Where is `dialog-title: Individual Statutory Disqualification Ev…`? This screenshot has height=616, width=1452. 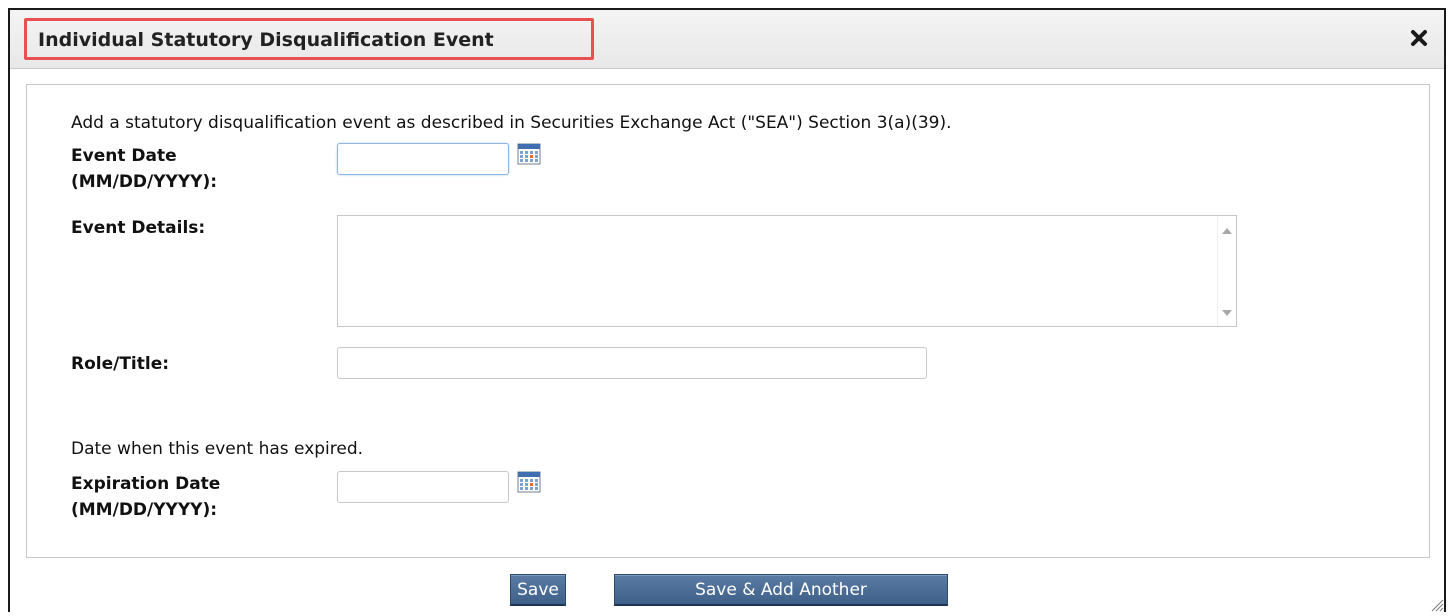
dialog-title: Individual Statutory Disqualification Ev… is located at coordinates (266, 40).